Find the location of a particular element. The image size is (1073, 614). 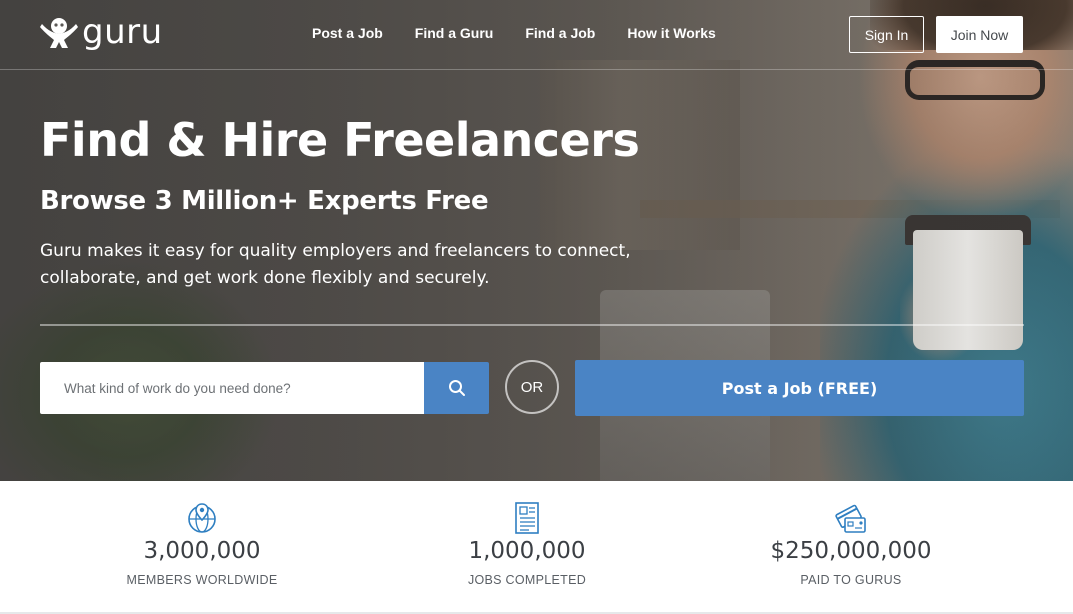

sign-in-button: Sign In is located at coordinates (886, 34).